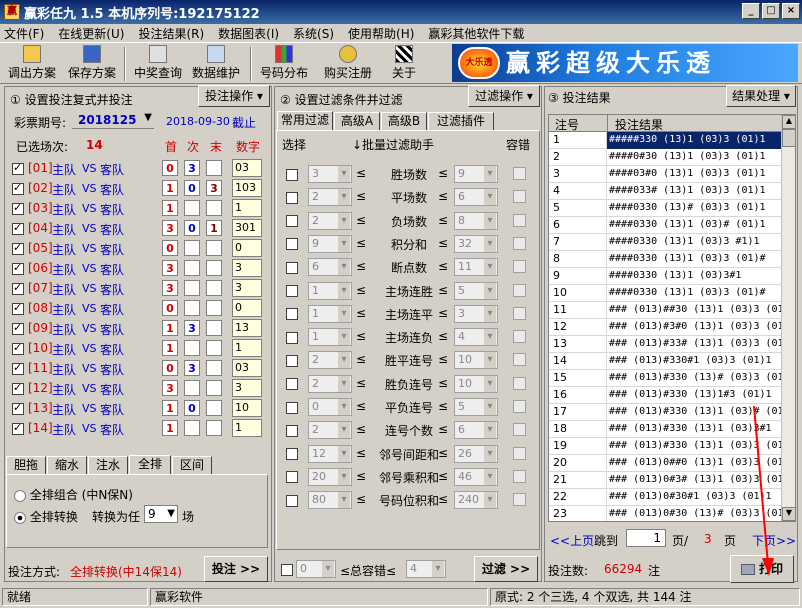 This screenshot has height=608, width=802. What do you see at coordinates (476, 174) in the screenshot?
I see `filter-max: 9` at bounding box center [476, 174].